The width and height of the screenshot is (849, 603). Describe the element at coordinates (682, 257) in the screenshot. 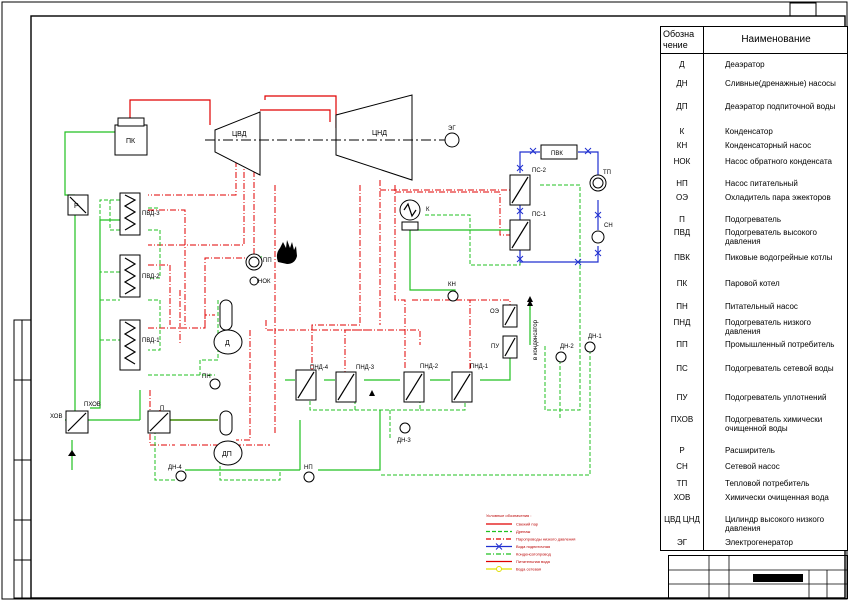

I see `legend-row-code: ПВК` at that location.